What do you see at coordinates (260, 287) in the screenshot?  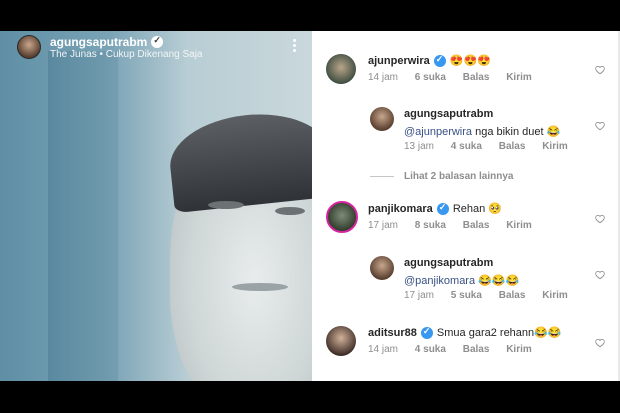 I see `person-mouth` at bounding box center [260, 287].